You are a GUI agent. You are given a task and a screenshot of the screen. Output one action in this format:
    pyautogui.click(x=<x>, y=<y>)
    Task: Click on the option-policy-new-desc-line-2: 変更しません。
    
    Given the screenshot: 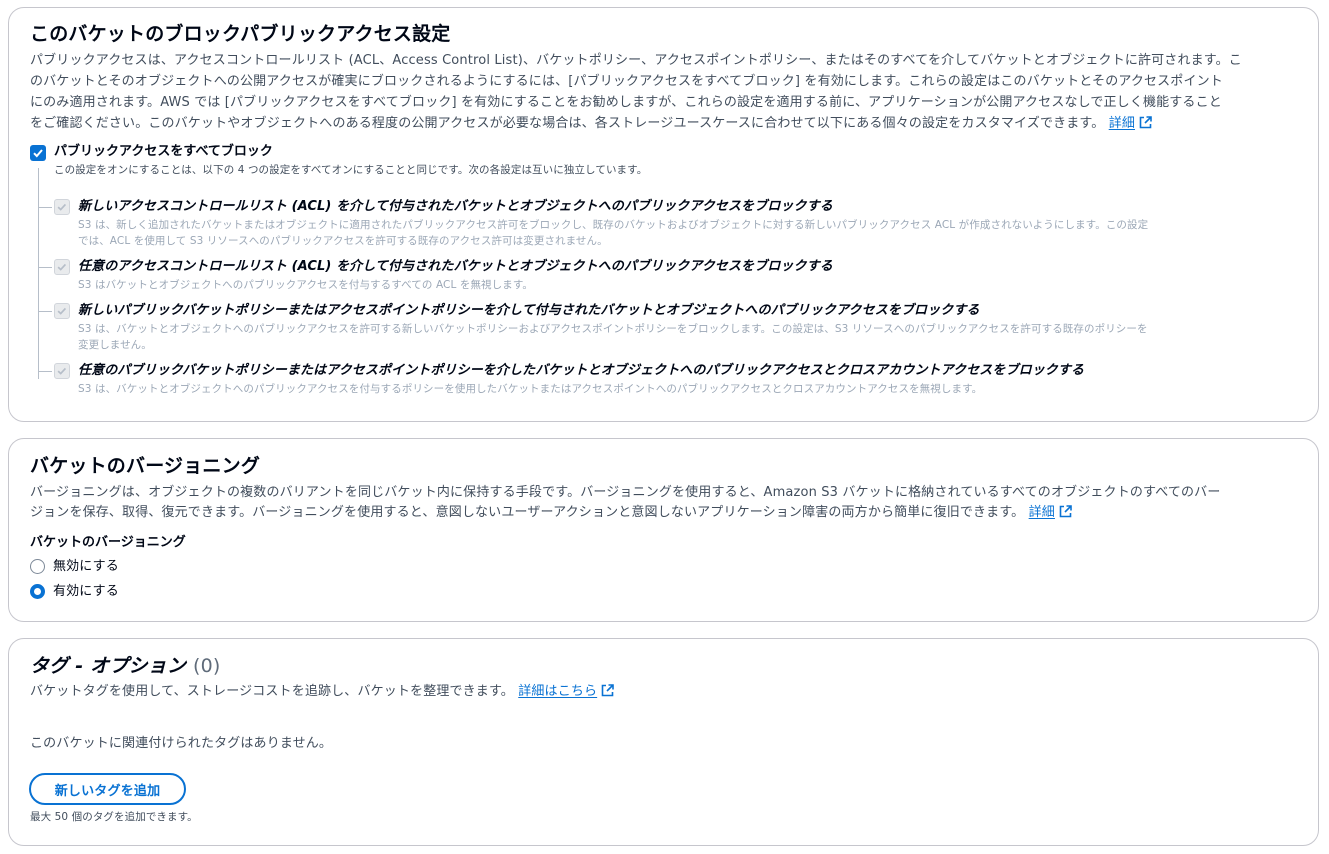 What is the action you would take?
    pyautogui.click(x=115, y=345)
    